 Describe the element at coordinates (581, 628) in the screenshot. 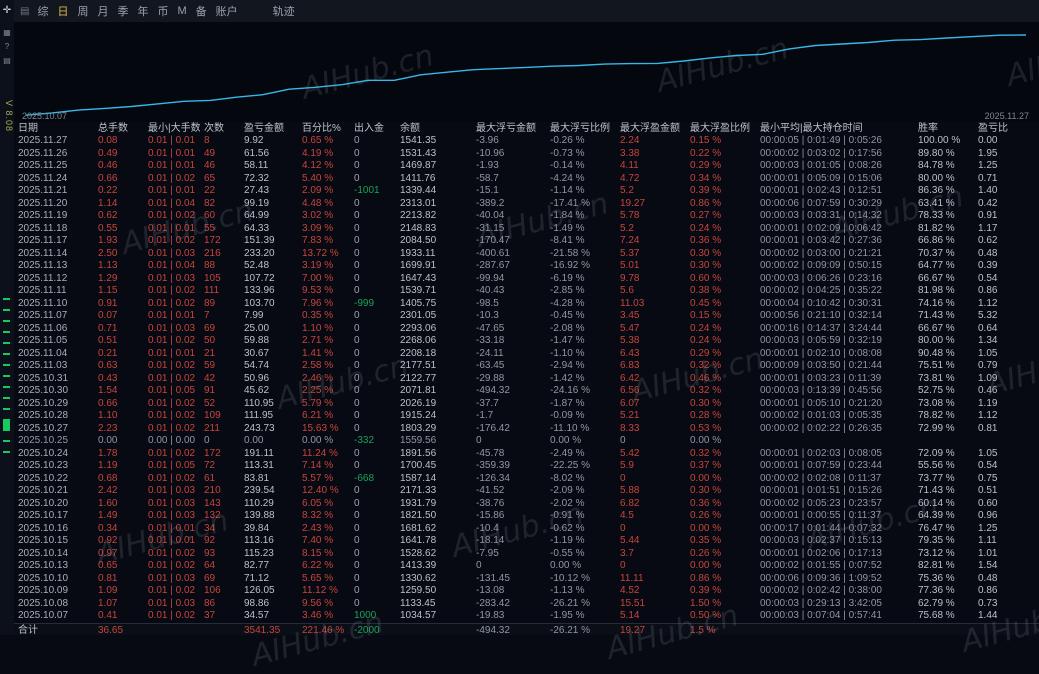

I see `cell: -26.21 %` at that location.